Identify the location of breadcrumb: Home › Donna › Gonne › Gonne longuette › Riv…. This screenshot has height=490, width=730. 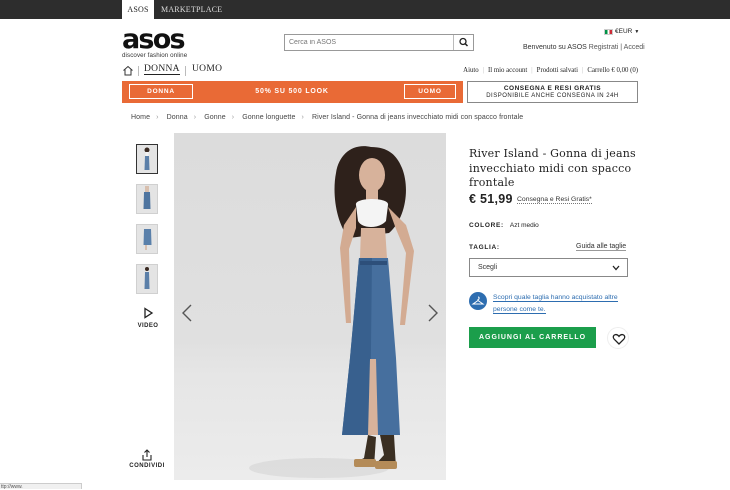
(327, 117).